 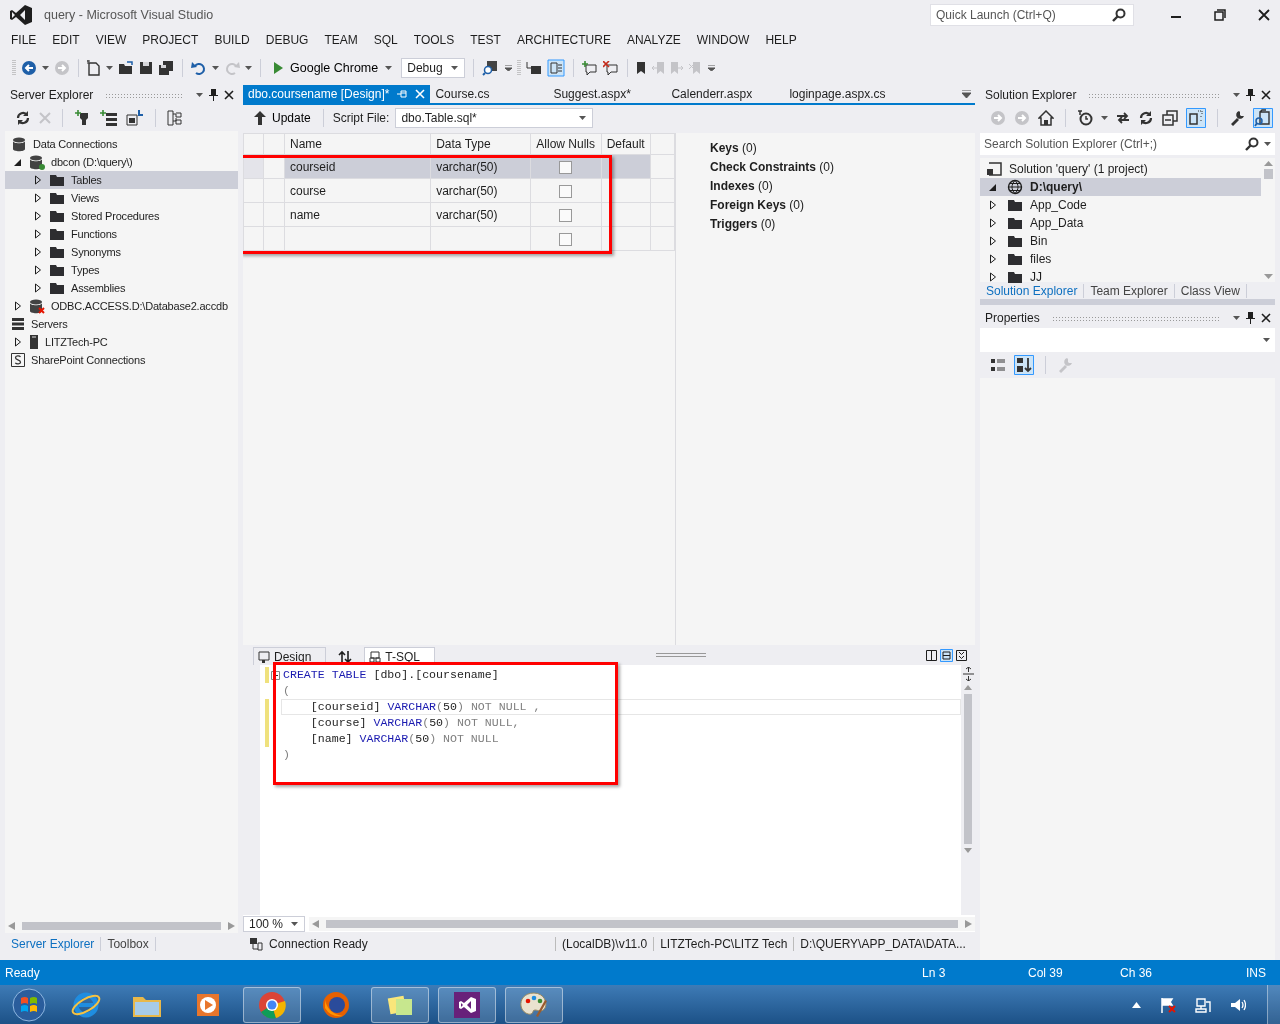 I want to click on comment-add-icon, so click(x=590, y=67).